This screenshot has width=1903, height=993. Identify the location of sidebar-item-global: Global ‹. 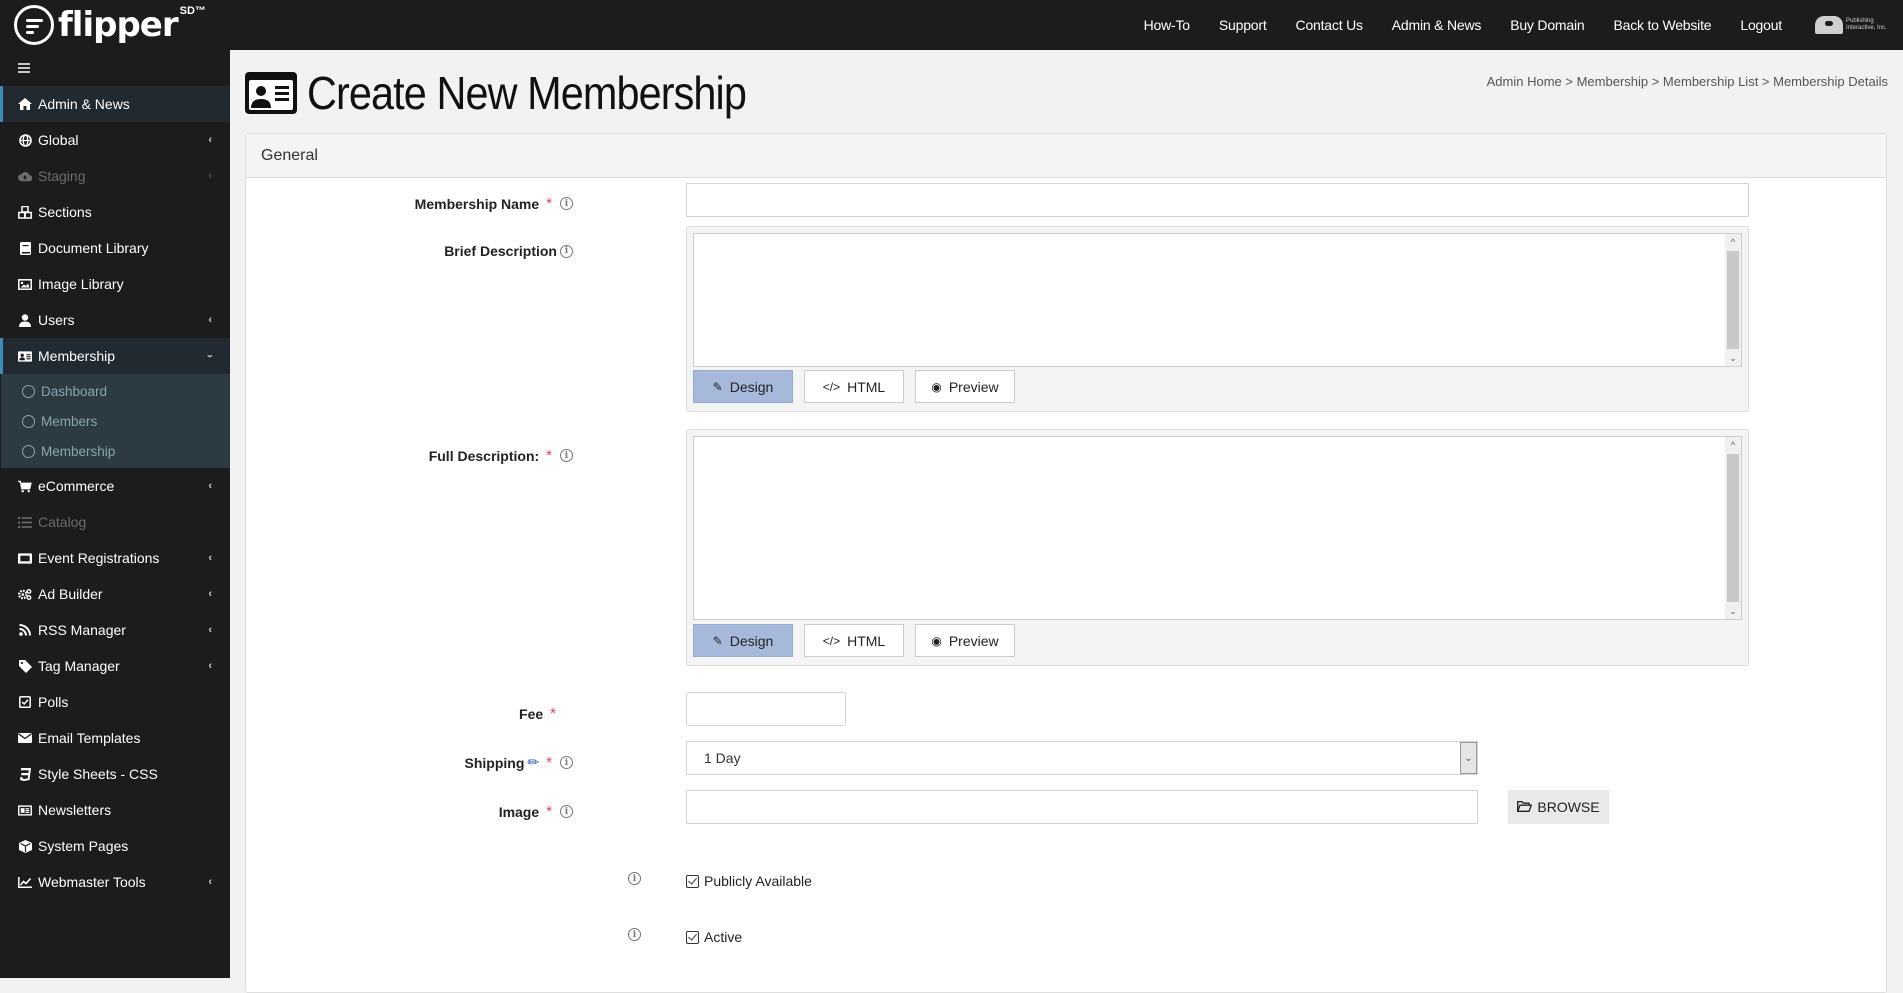
(115, 140).